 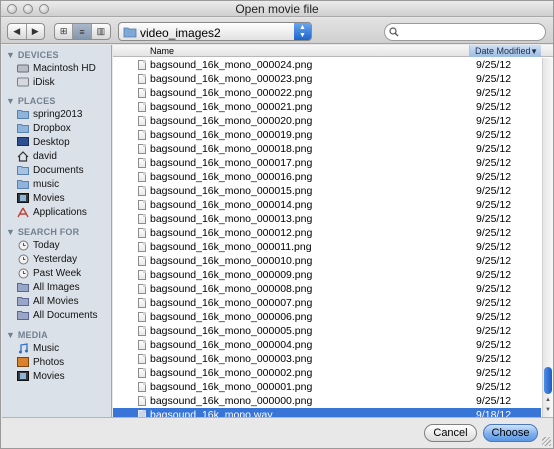 I want to click on documents-icon, so click(x=23, y=170).